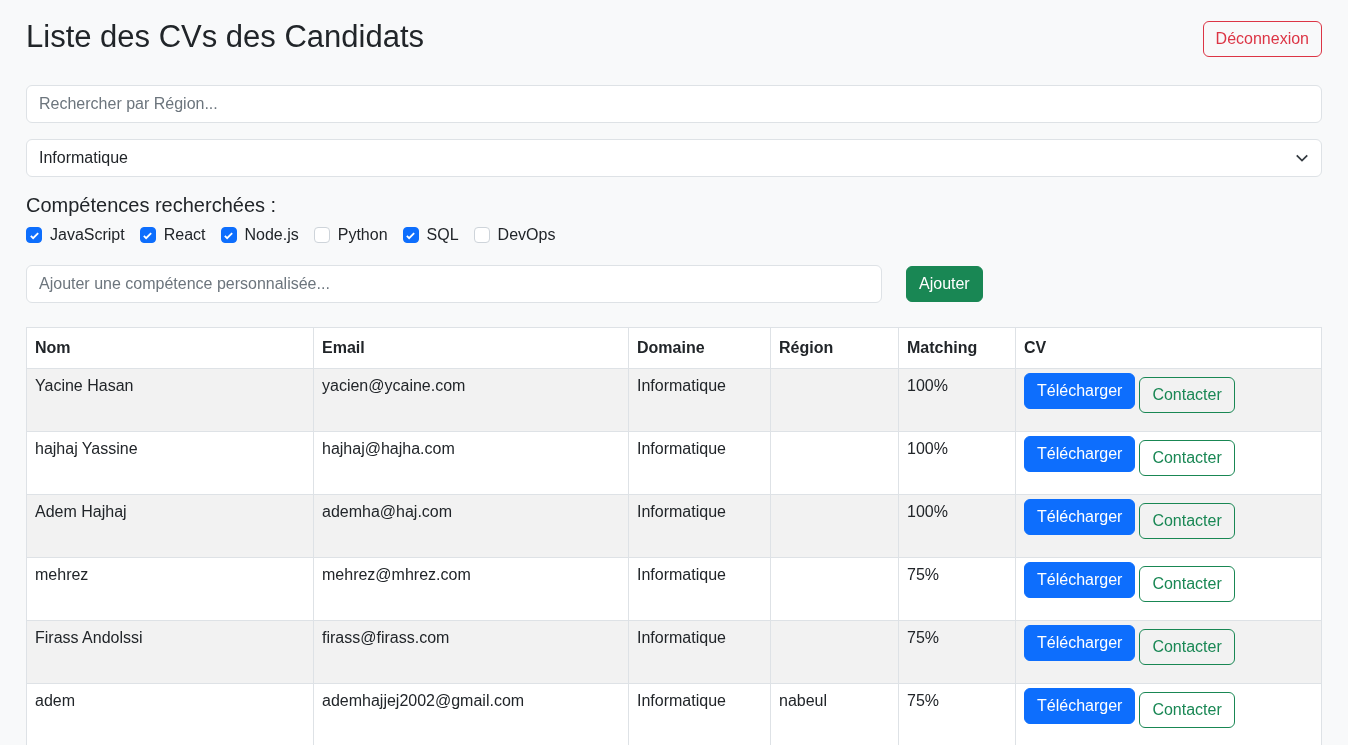 This screenshot has height=745, width=1348. I want to click on column-header: Domaine, so click(699, 348).